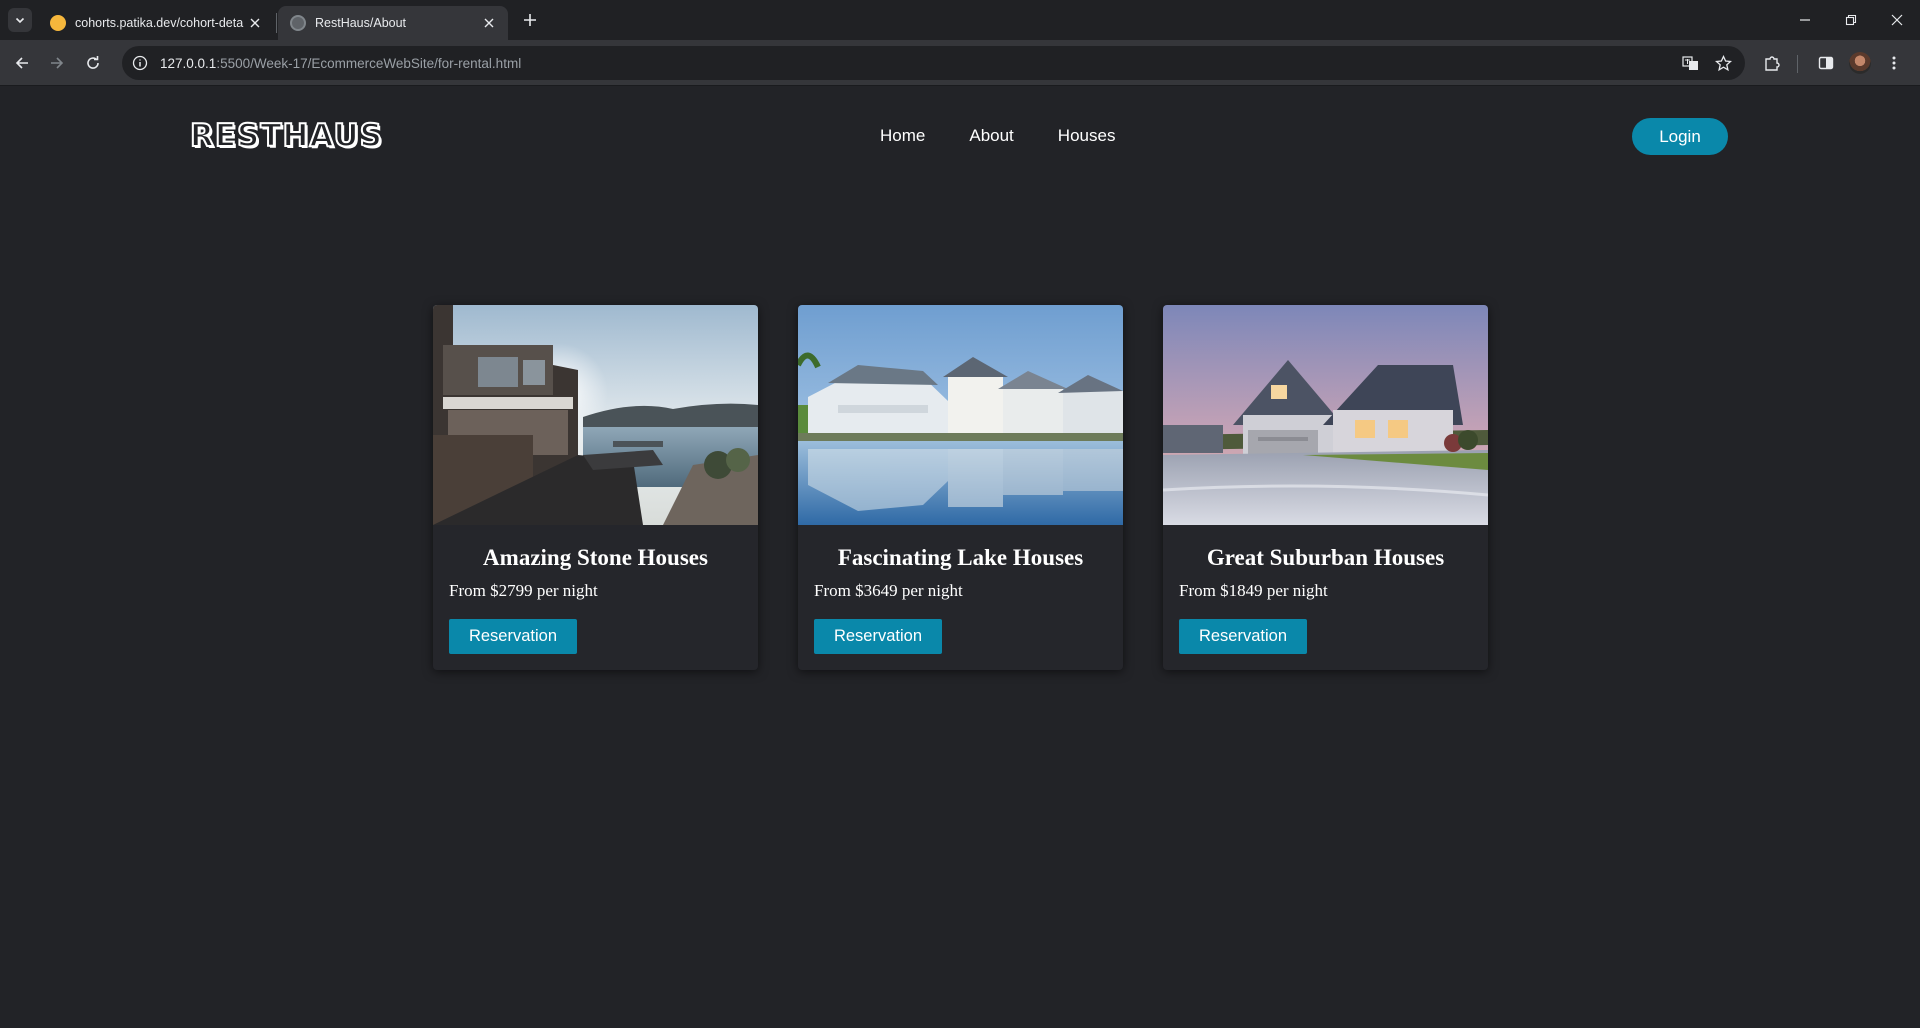  Describe the element at coordinates (1325, 557) in the screenshot. I see `card-title: Great Suburban Houses` at that location.